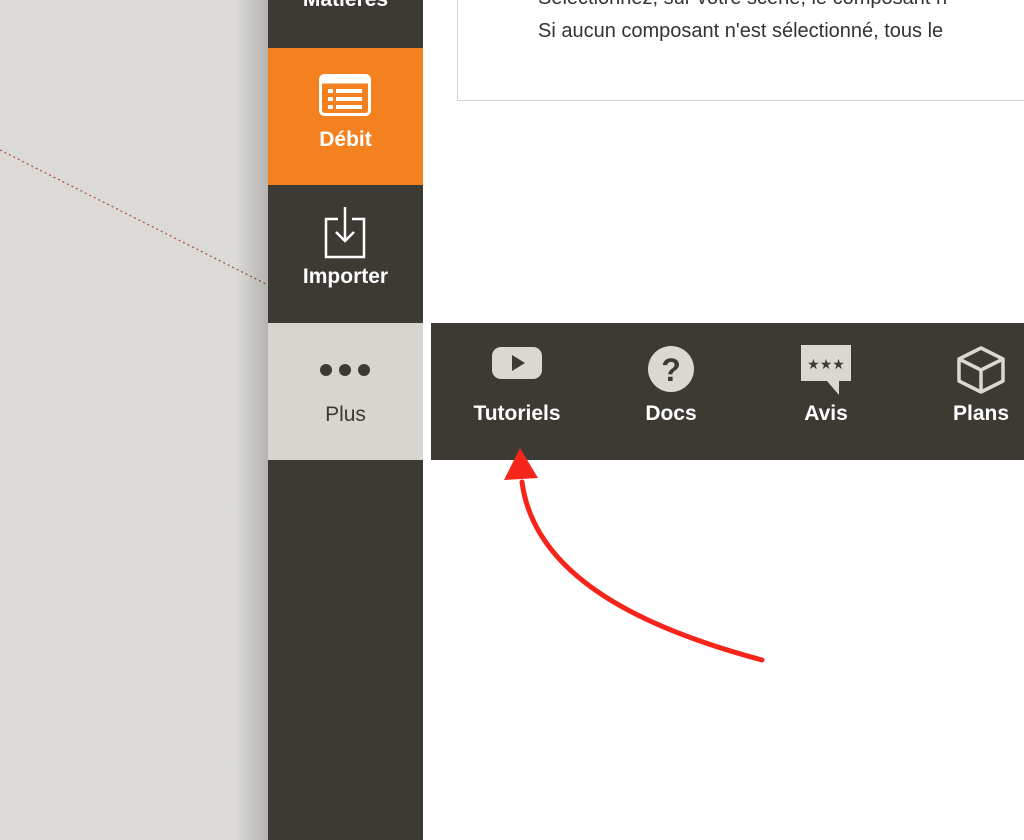  What do you see at coordinates (981, 373) in the screenshot?
I see `cube-icon` at bounding box center [981, 373].